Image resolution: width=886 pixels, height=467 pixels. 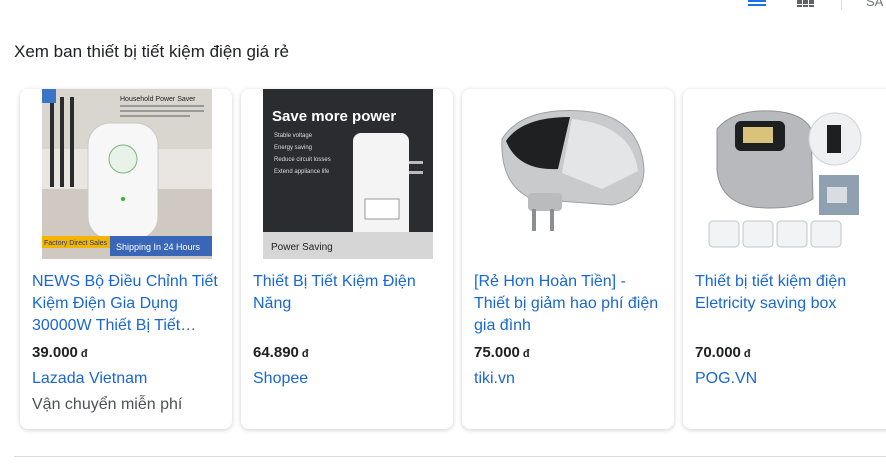 I want to click on store-name: POG.VN, so click(x=726, y=379).